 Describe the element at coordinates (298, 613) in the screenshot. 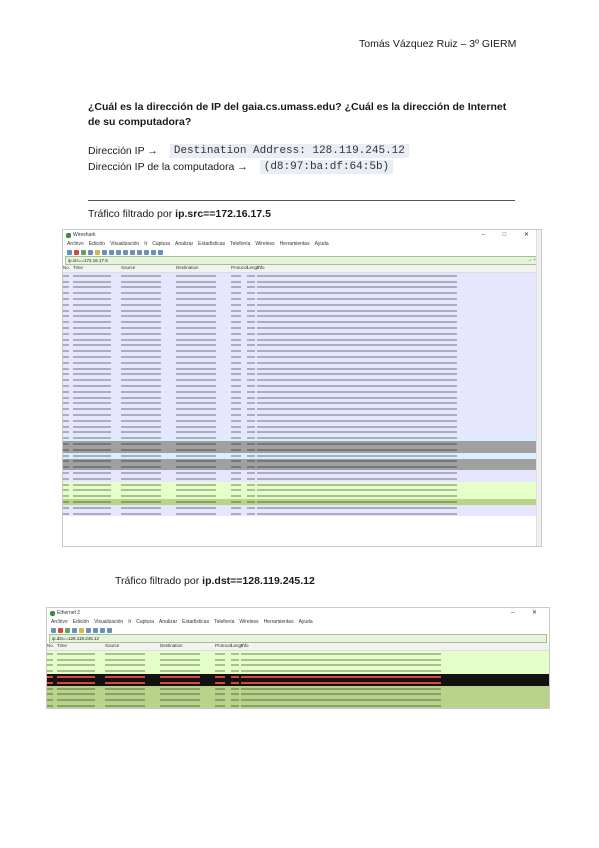

I see `ws2-titlebar: Ethernet 2 – ✕` at that location.